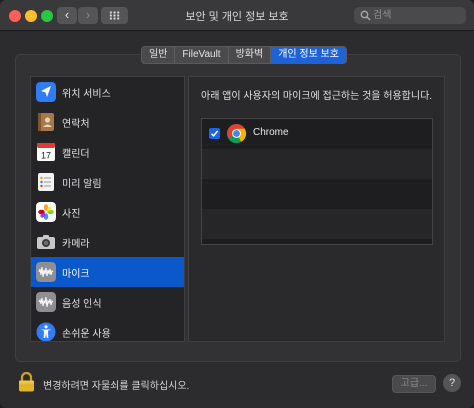 This screenshot has height=408, width=474. I want to click on search-field, so click(410, 15).